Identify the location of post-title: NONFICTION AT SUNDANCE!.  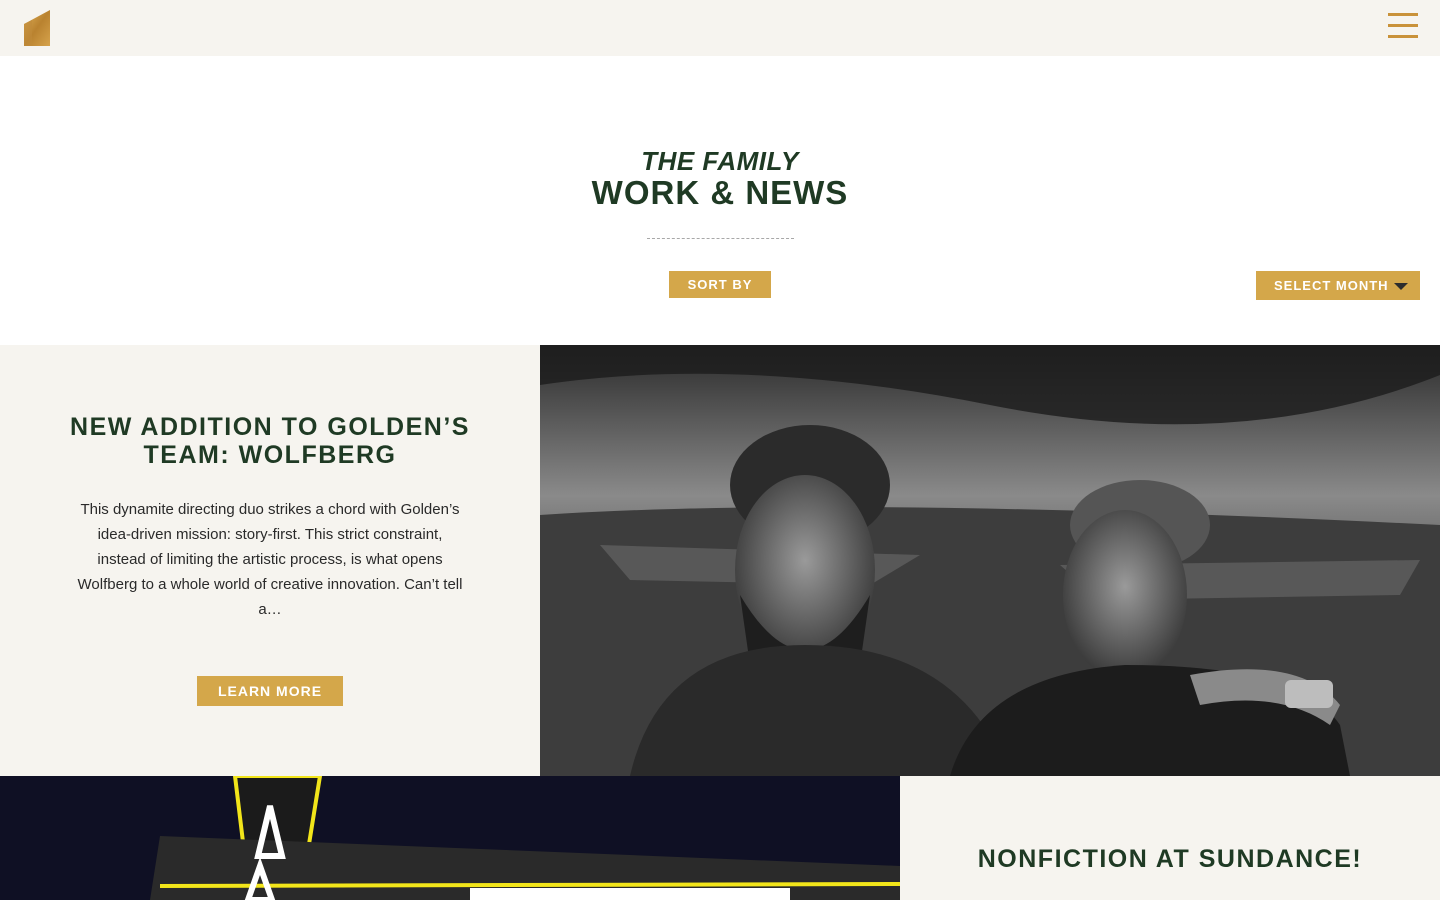
(1170, 859).